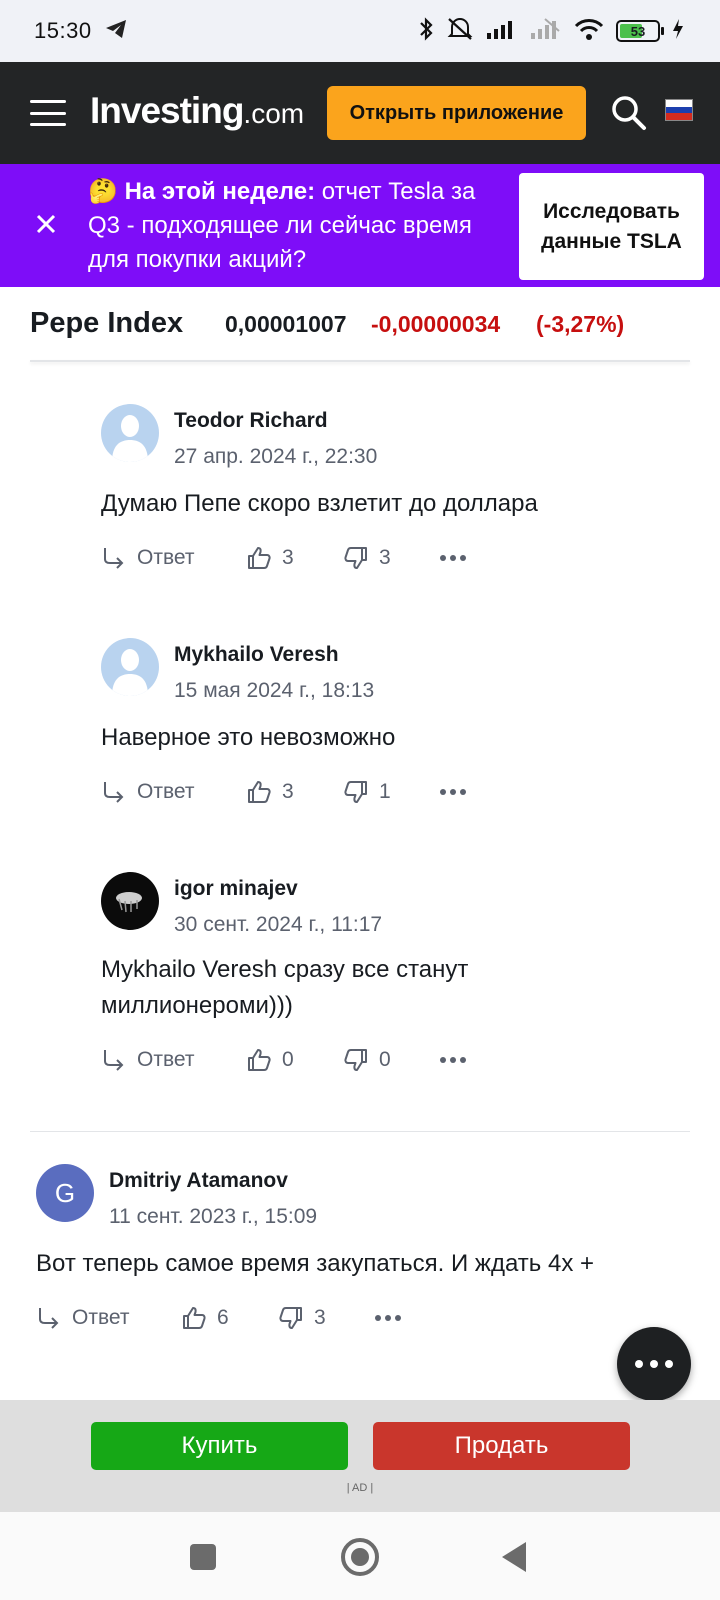  What do you see at coordinates (48, 113) in the screenshot?
I see `menu-icon` at bounding box center [48, 113].